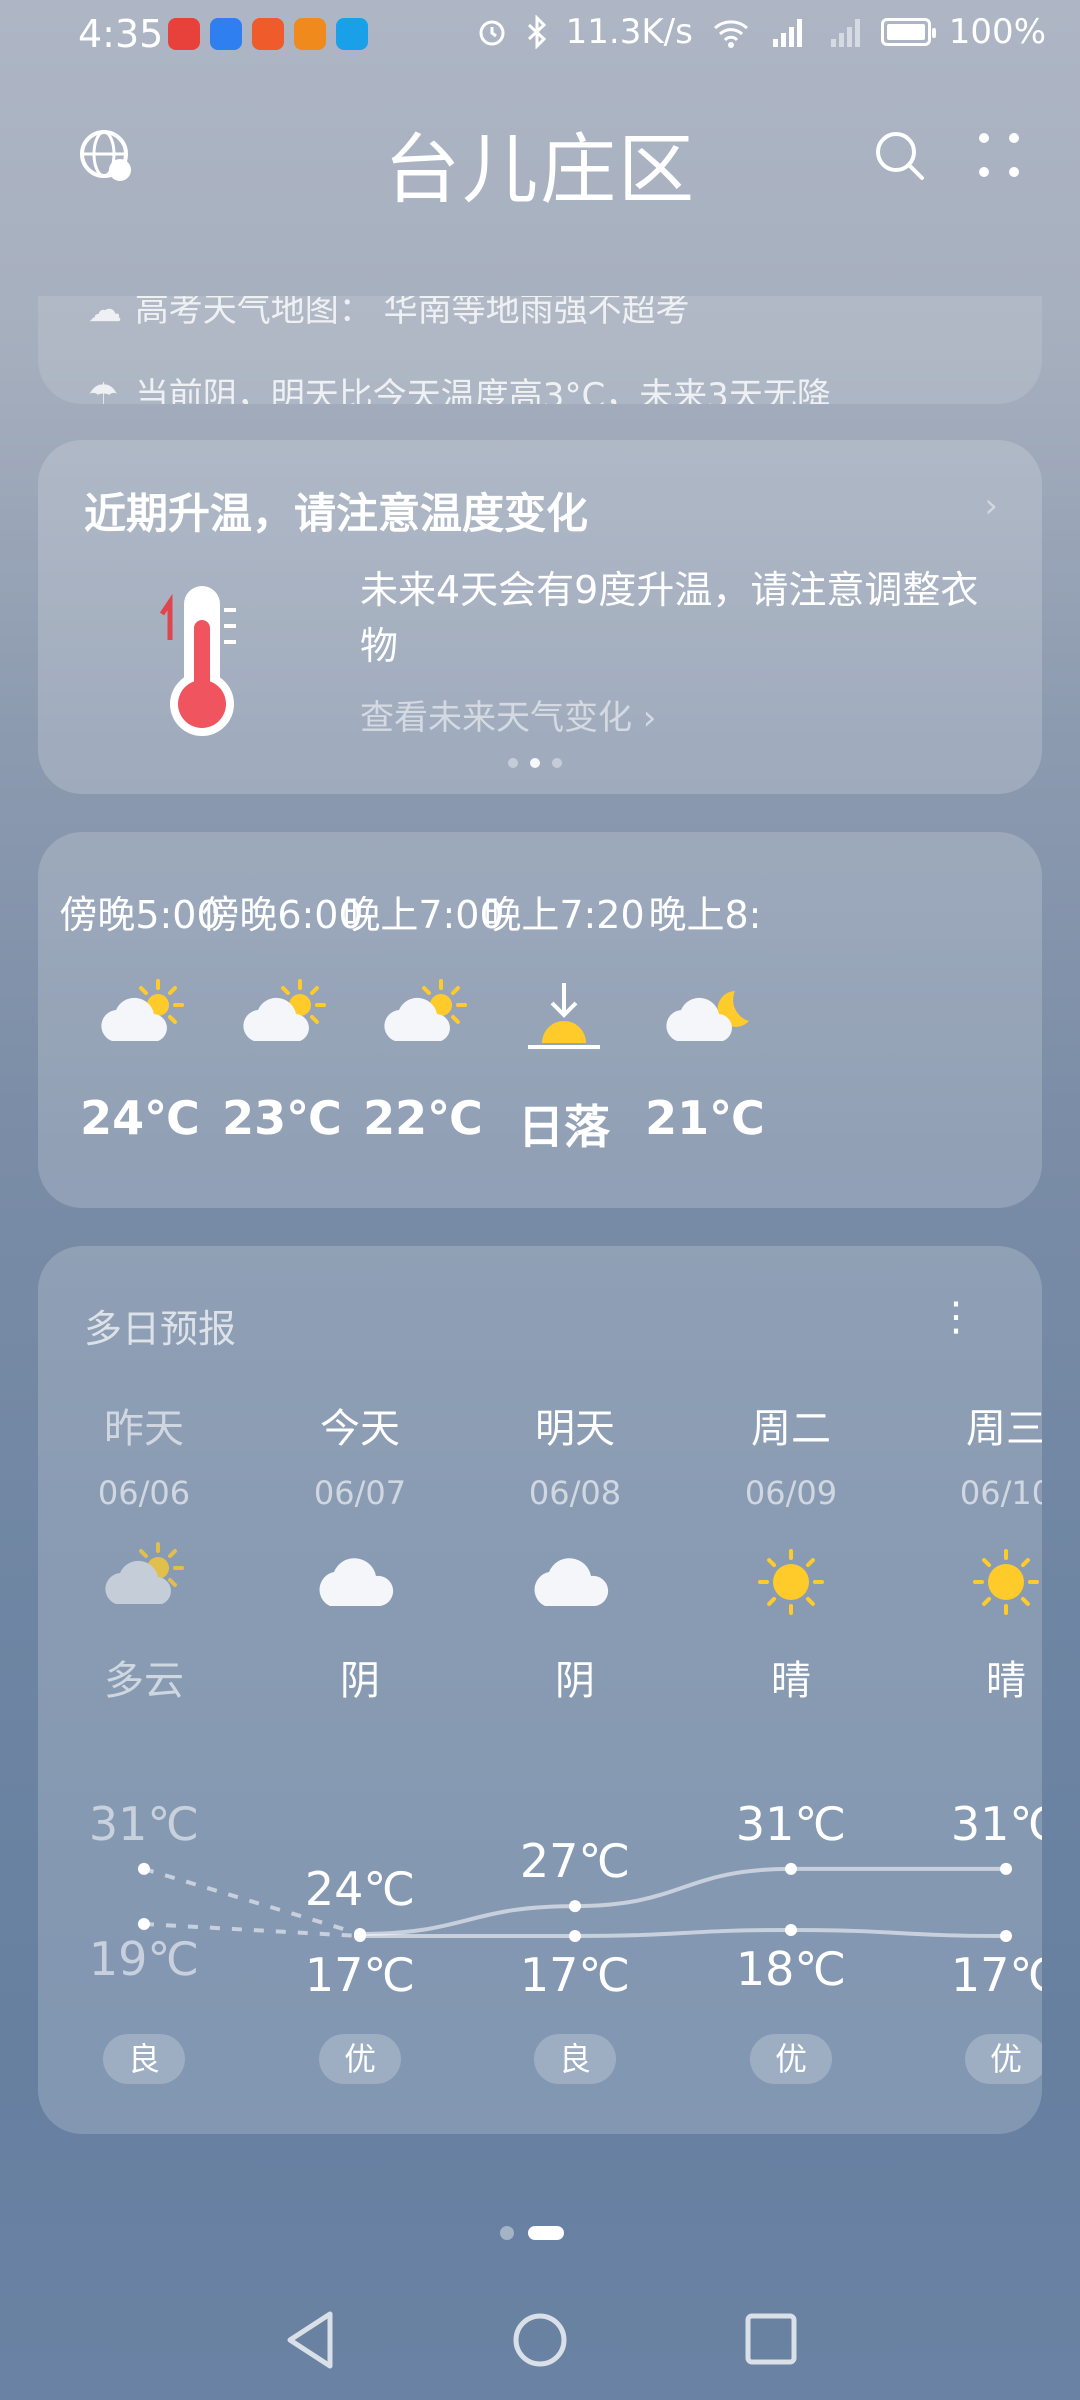  What do you see at coordinates (564, 1016) in the screenshot?
I see `sunset-icon` at bounding box center [564, 1016].